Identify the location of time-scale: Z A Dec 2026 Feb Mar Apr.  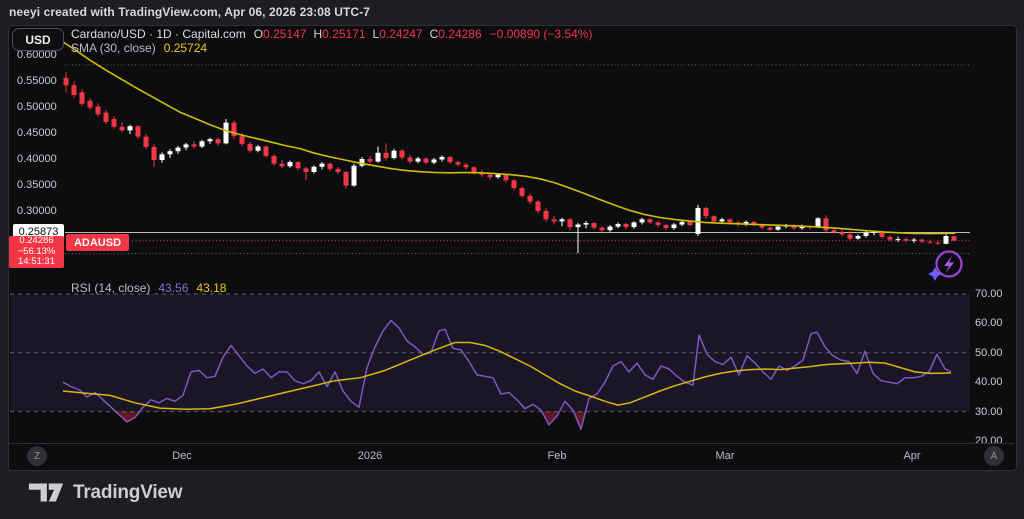
(511, 456).